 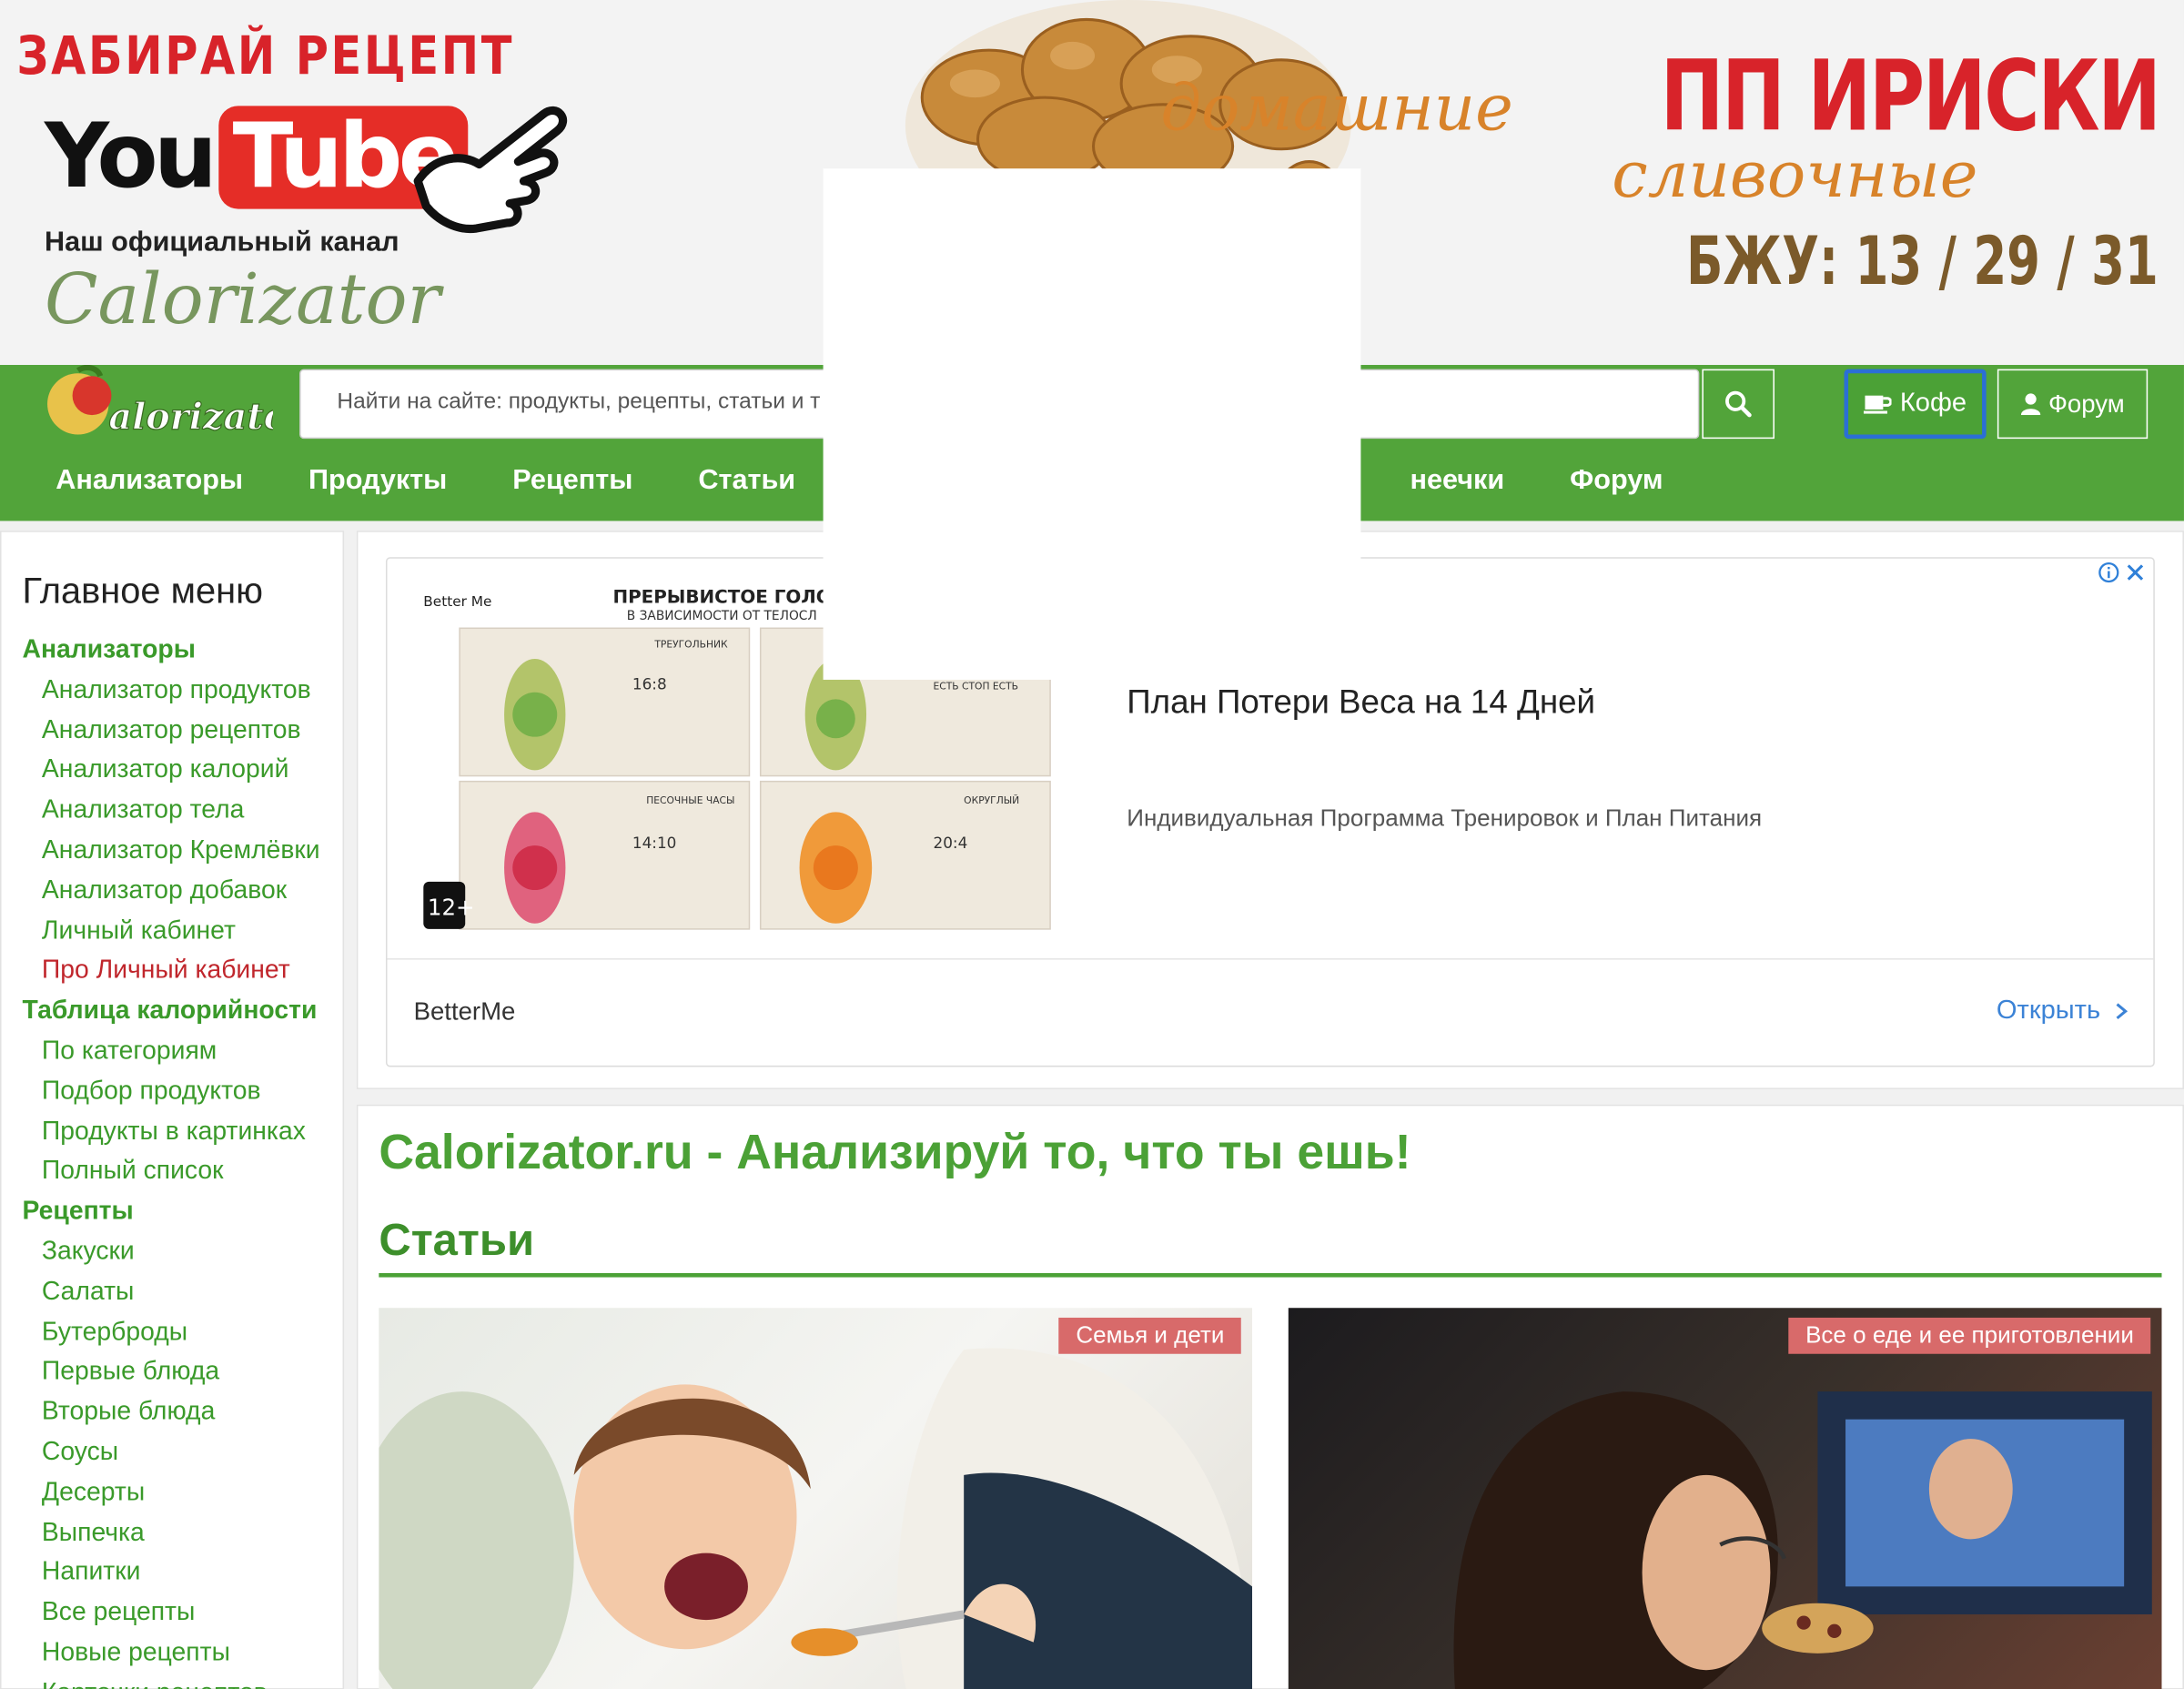 I want to click on sidebar-item-salads: Салаты, so click(x=171, y=1291).